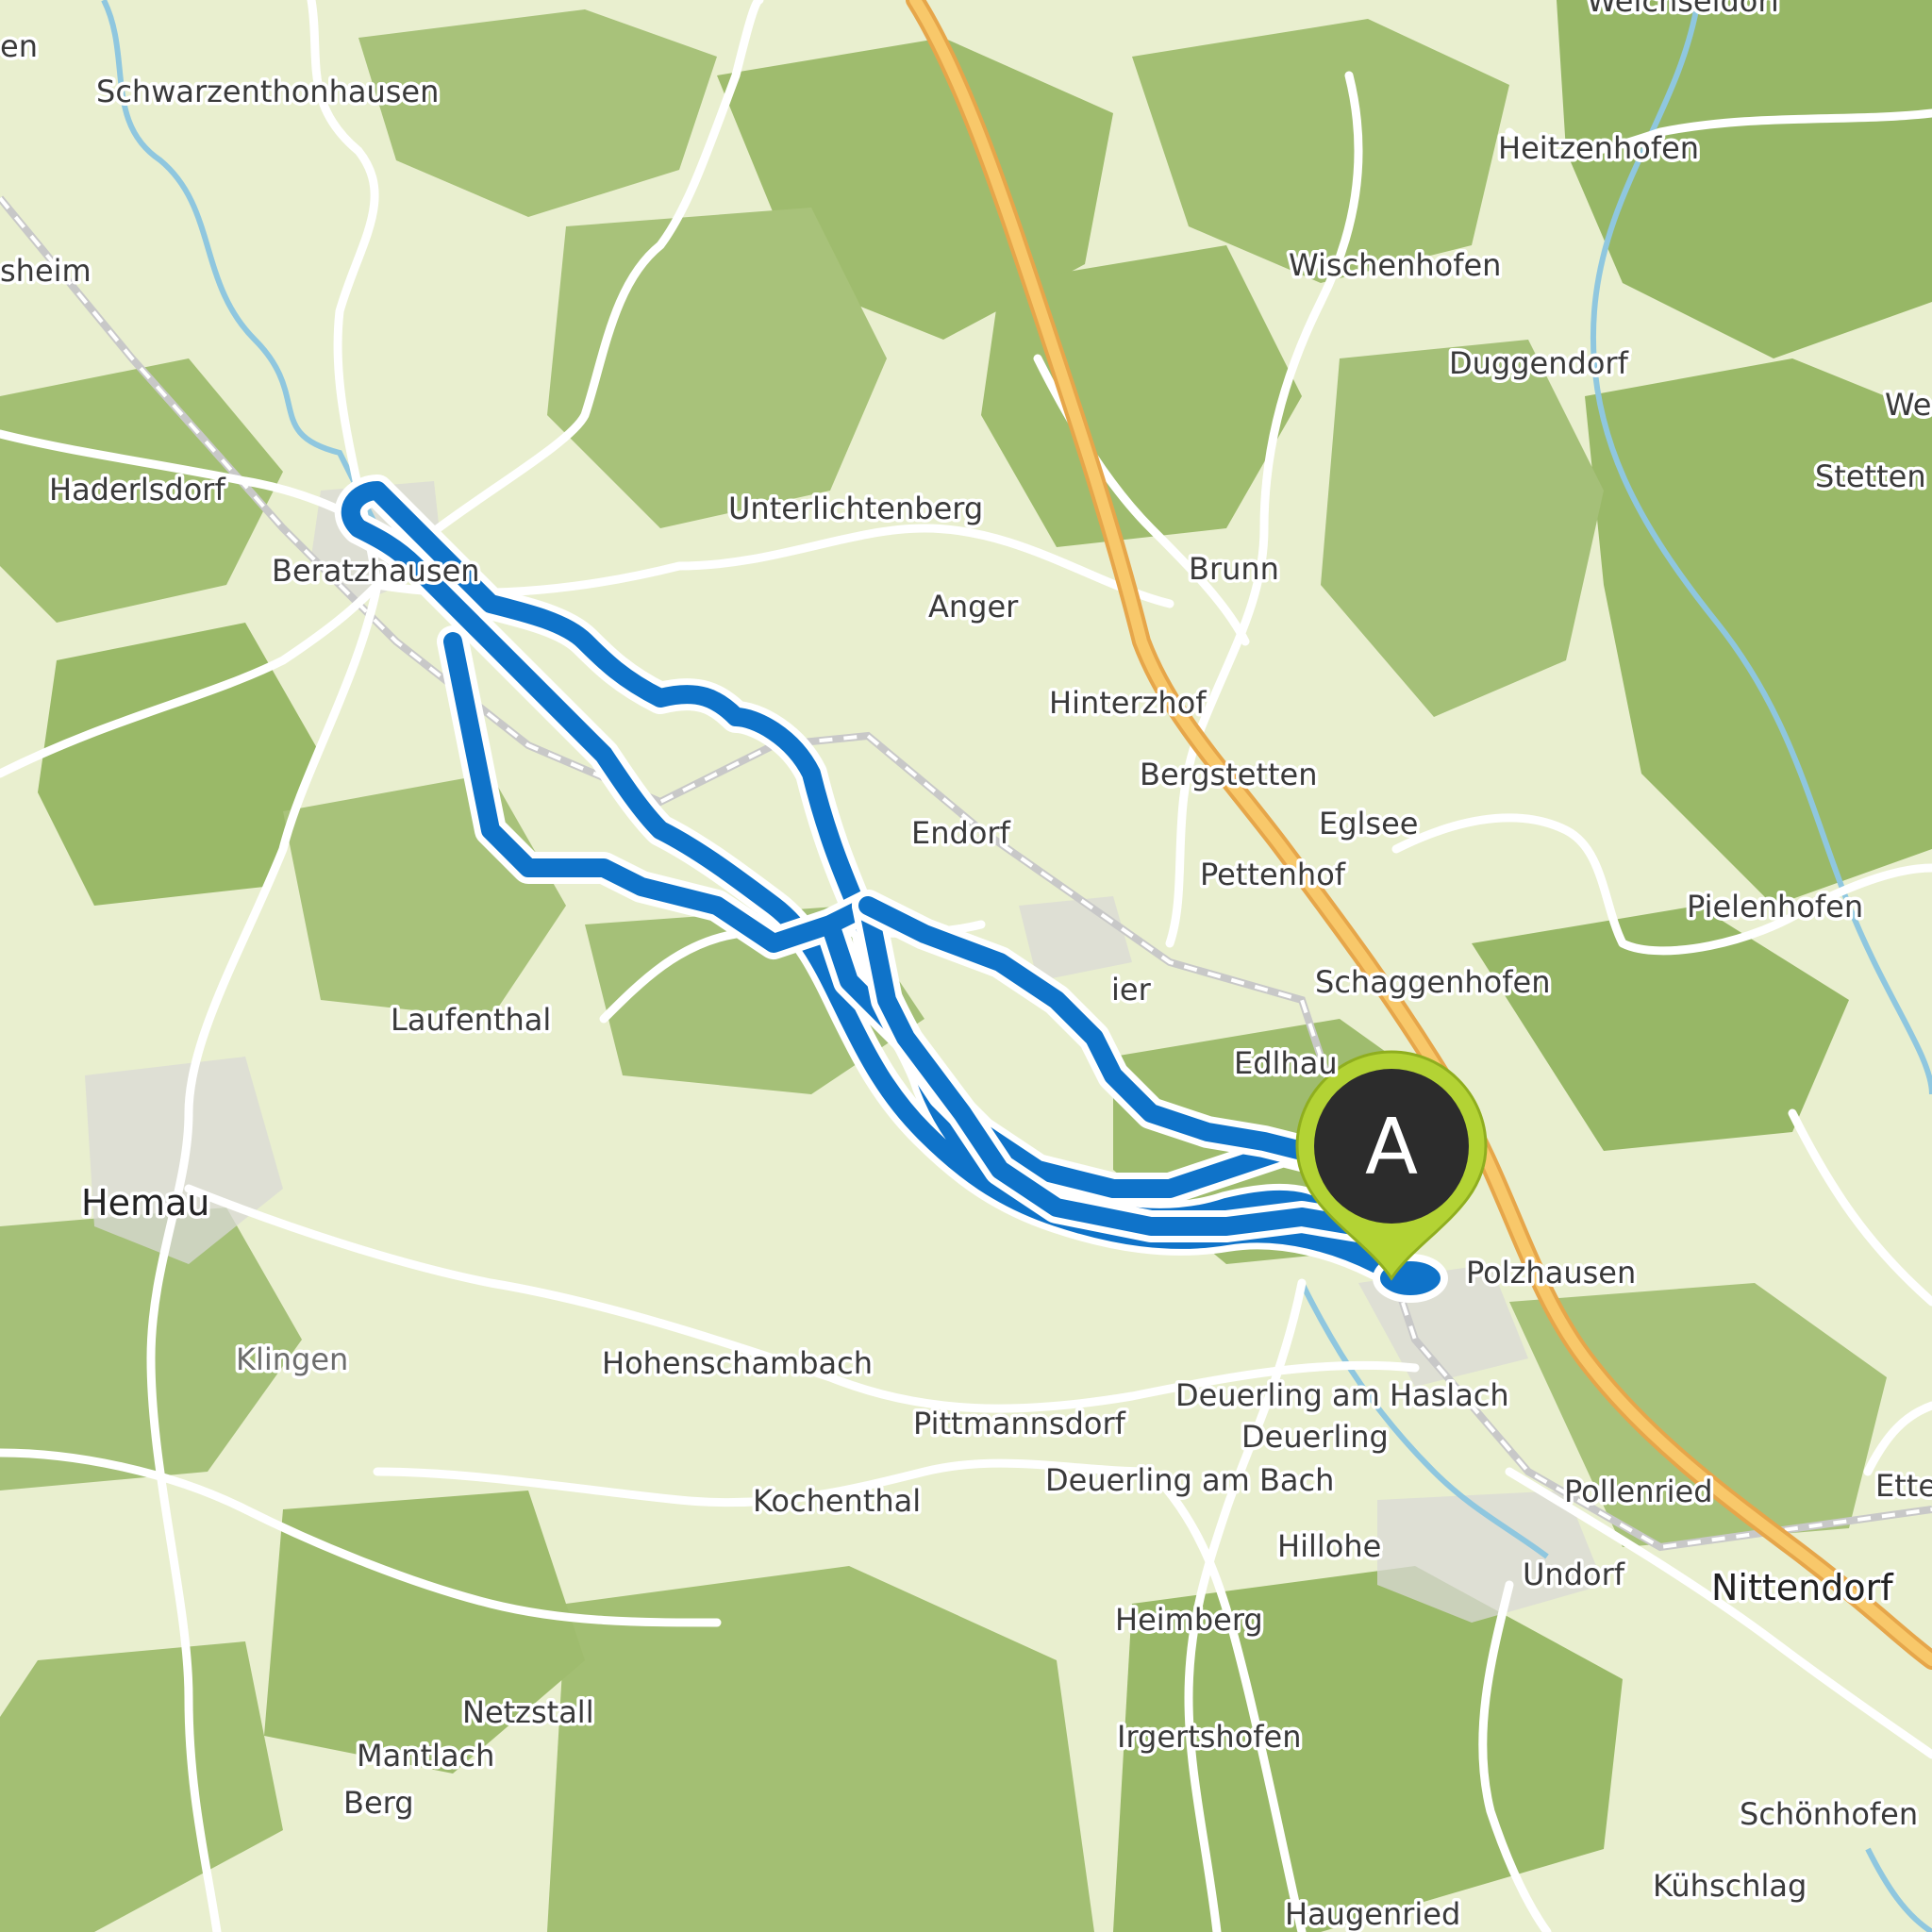  I want to click on place-label-we: We, so click(1907, 405).